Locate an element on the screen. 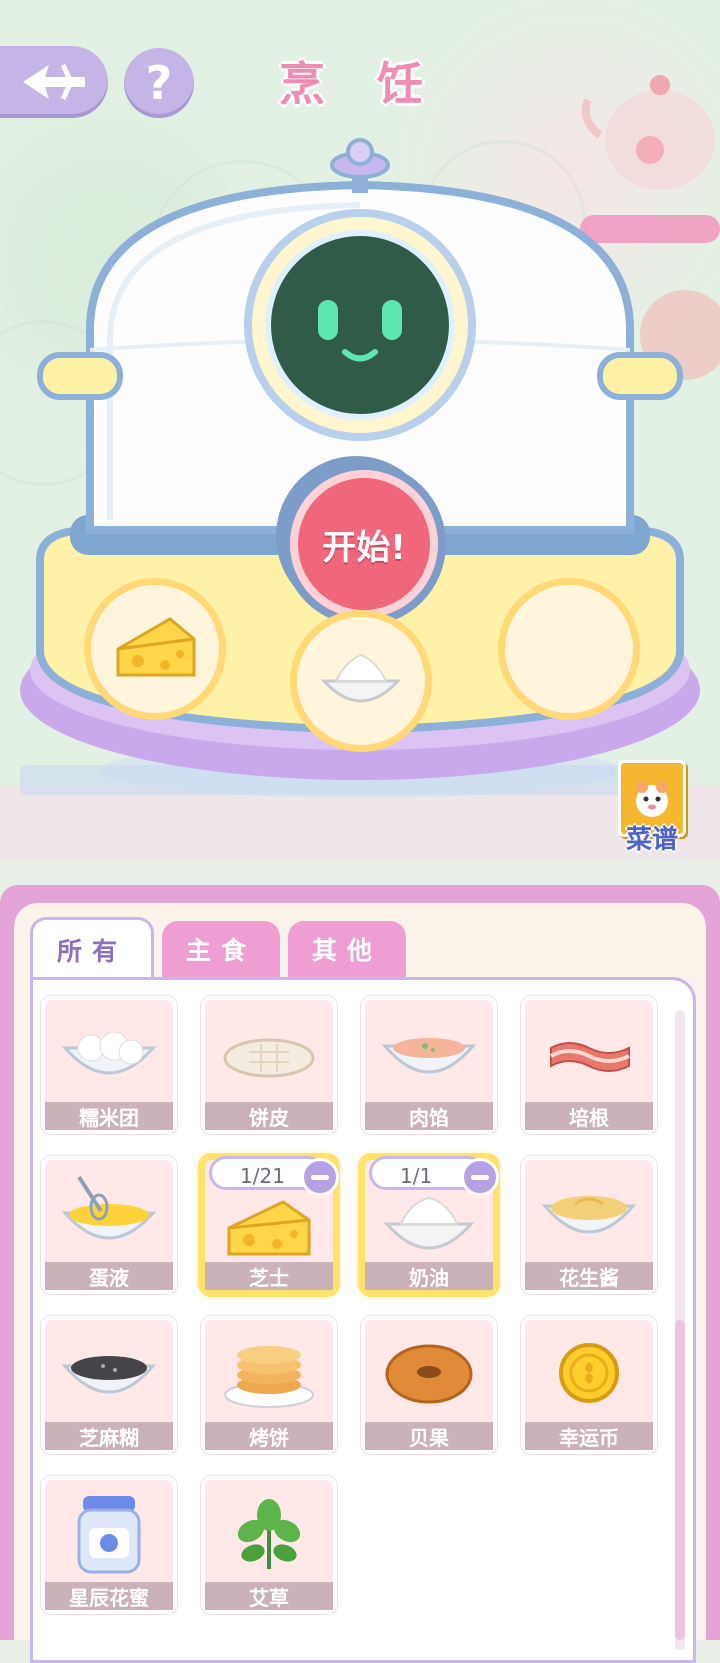 The image size is (720, 1663). item-name: 蛋液 is located at coordinates (109, 1276).